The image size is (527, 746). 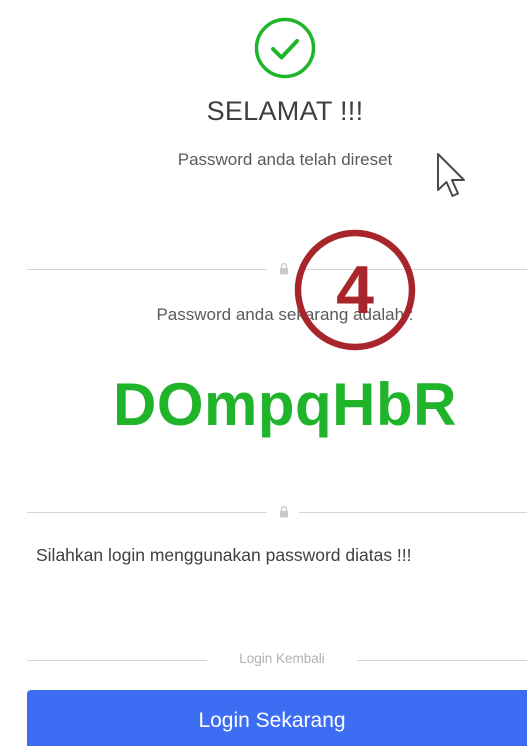 I want to click on step-number: 4, so click(x=355, y=290).